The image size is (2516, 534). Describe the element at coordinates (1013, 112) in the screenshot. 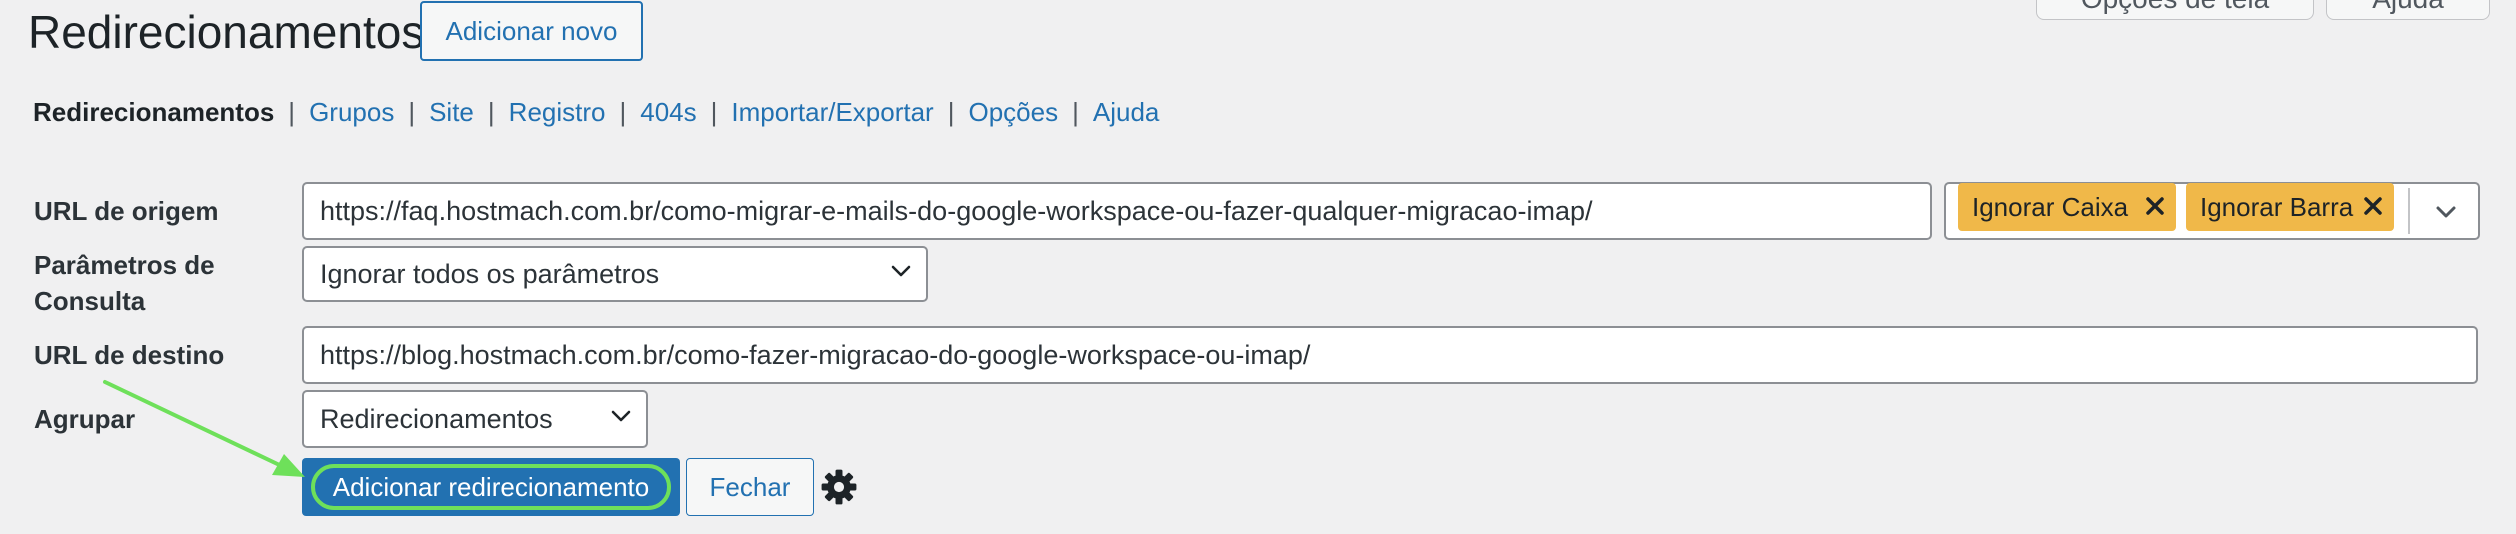

I see `subnav-item-options: Opções` at that location.